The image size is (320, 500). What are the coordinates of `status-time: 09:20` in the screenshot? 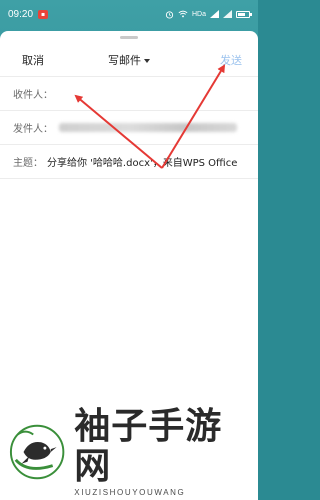 It's located at (21, 14).